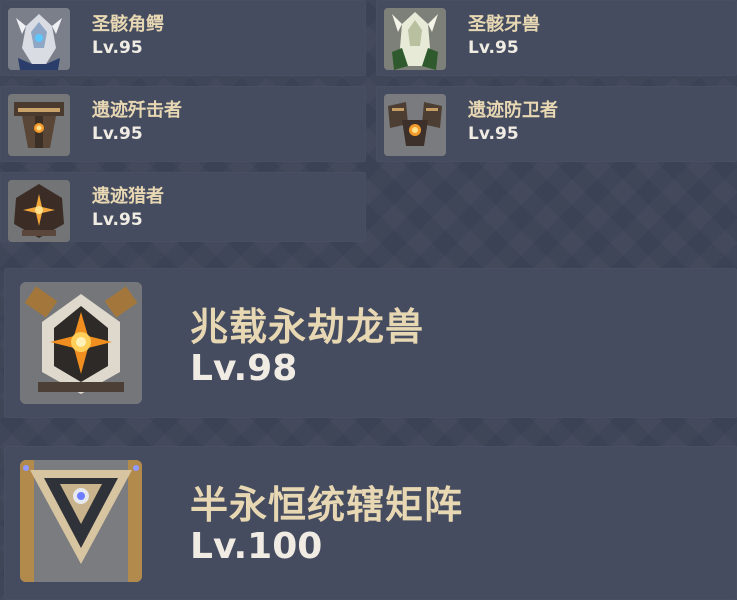  I want to click on ruin-defender-icon, so click(415, 125).